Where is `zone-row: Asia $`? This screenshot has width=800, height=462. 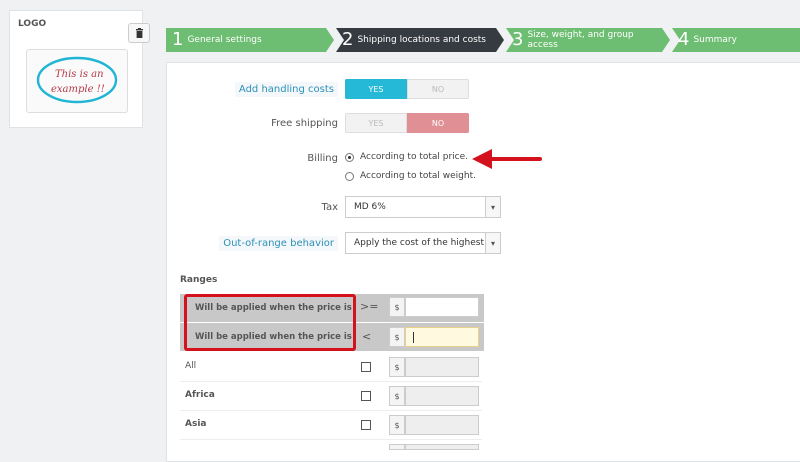 zone-row: Asia $ is located at coordinates (331, 425).